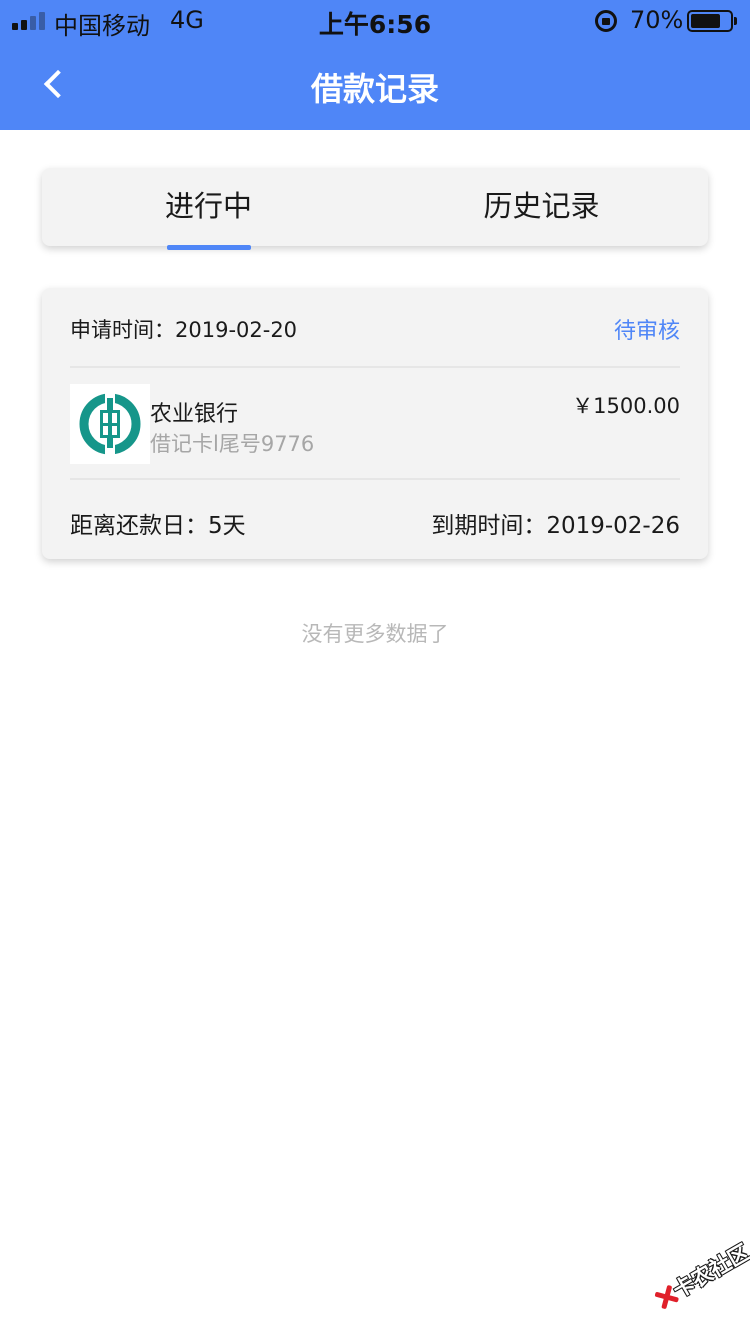  I want to click on card-description: 借记卡l尾号9776, so click(232, 444).